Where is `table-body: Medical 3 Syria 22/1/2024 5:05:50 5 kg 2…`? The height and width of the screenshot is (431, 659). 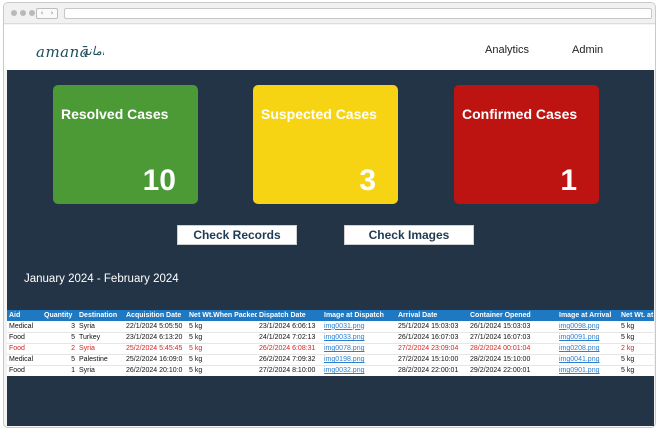
table-body: Medical 3 Syria 22/1/2024 5:05:50 5 kg 2… is located at coordinates (330, 348).